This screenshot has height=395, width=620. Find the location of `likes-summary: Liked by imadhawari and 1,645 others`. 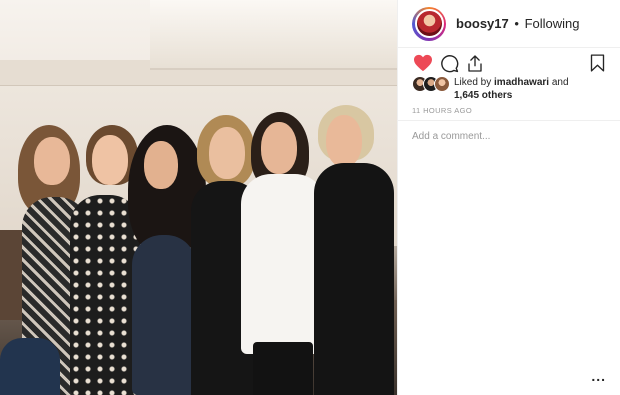

likes-summary: Liked by imadhawari and 1,645 others is located at coordinates (511, 89).